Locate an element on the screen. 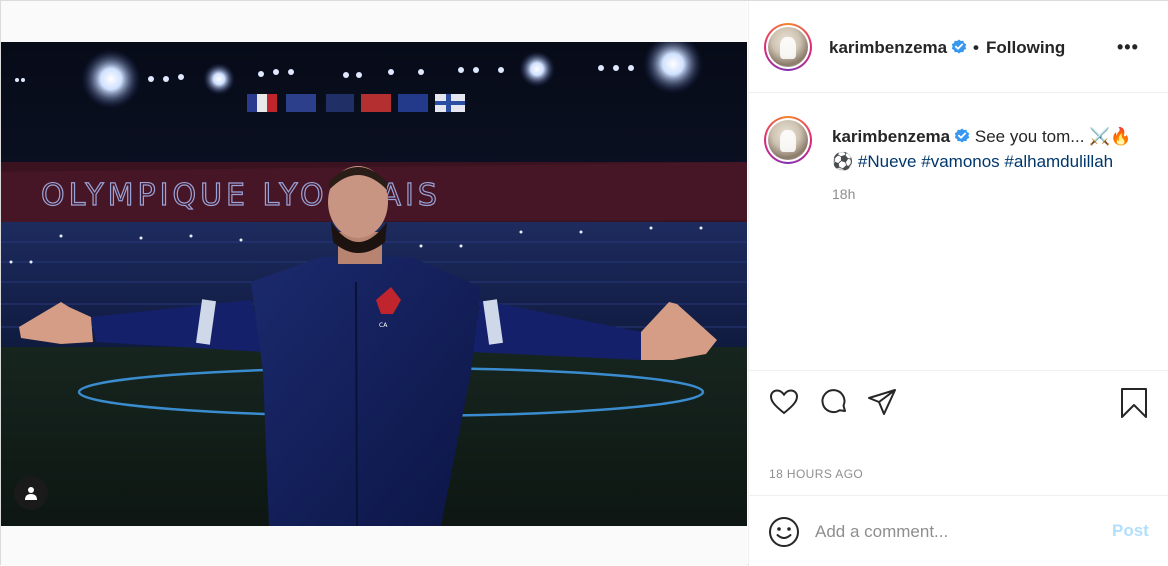  caption-body: See you tom... ⚔️🔥 is located at coordinates (1053, 136).